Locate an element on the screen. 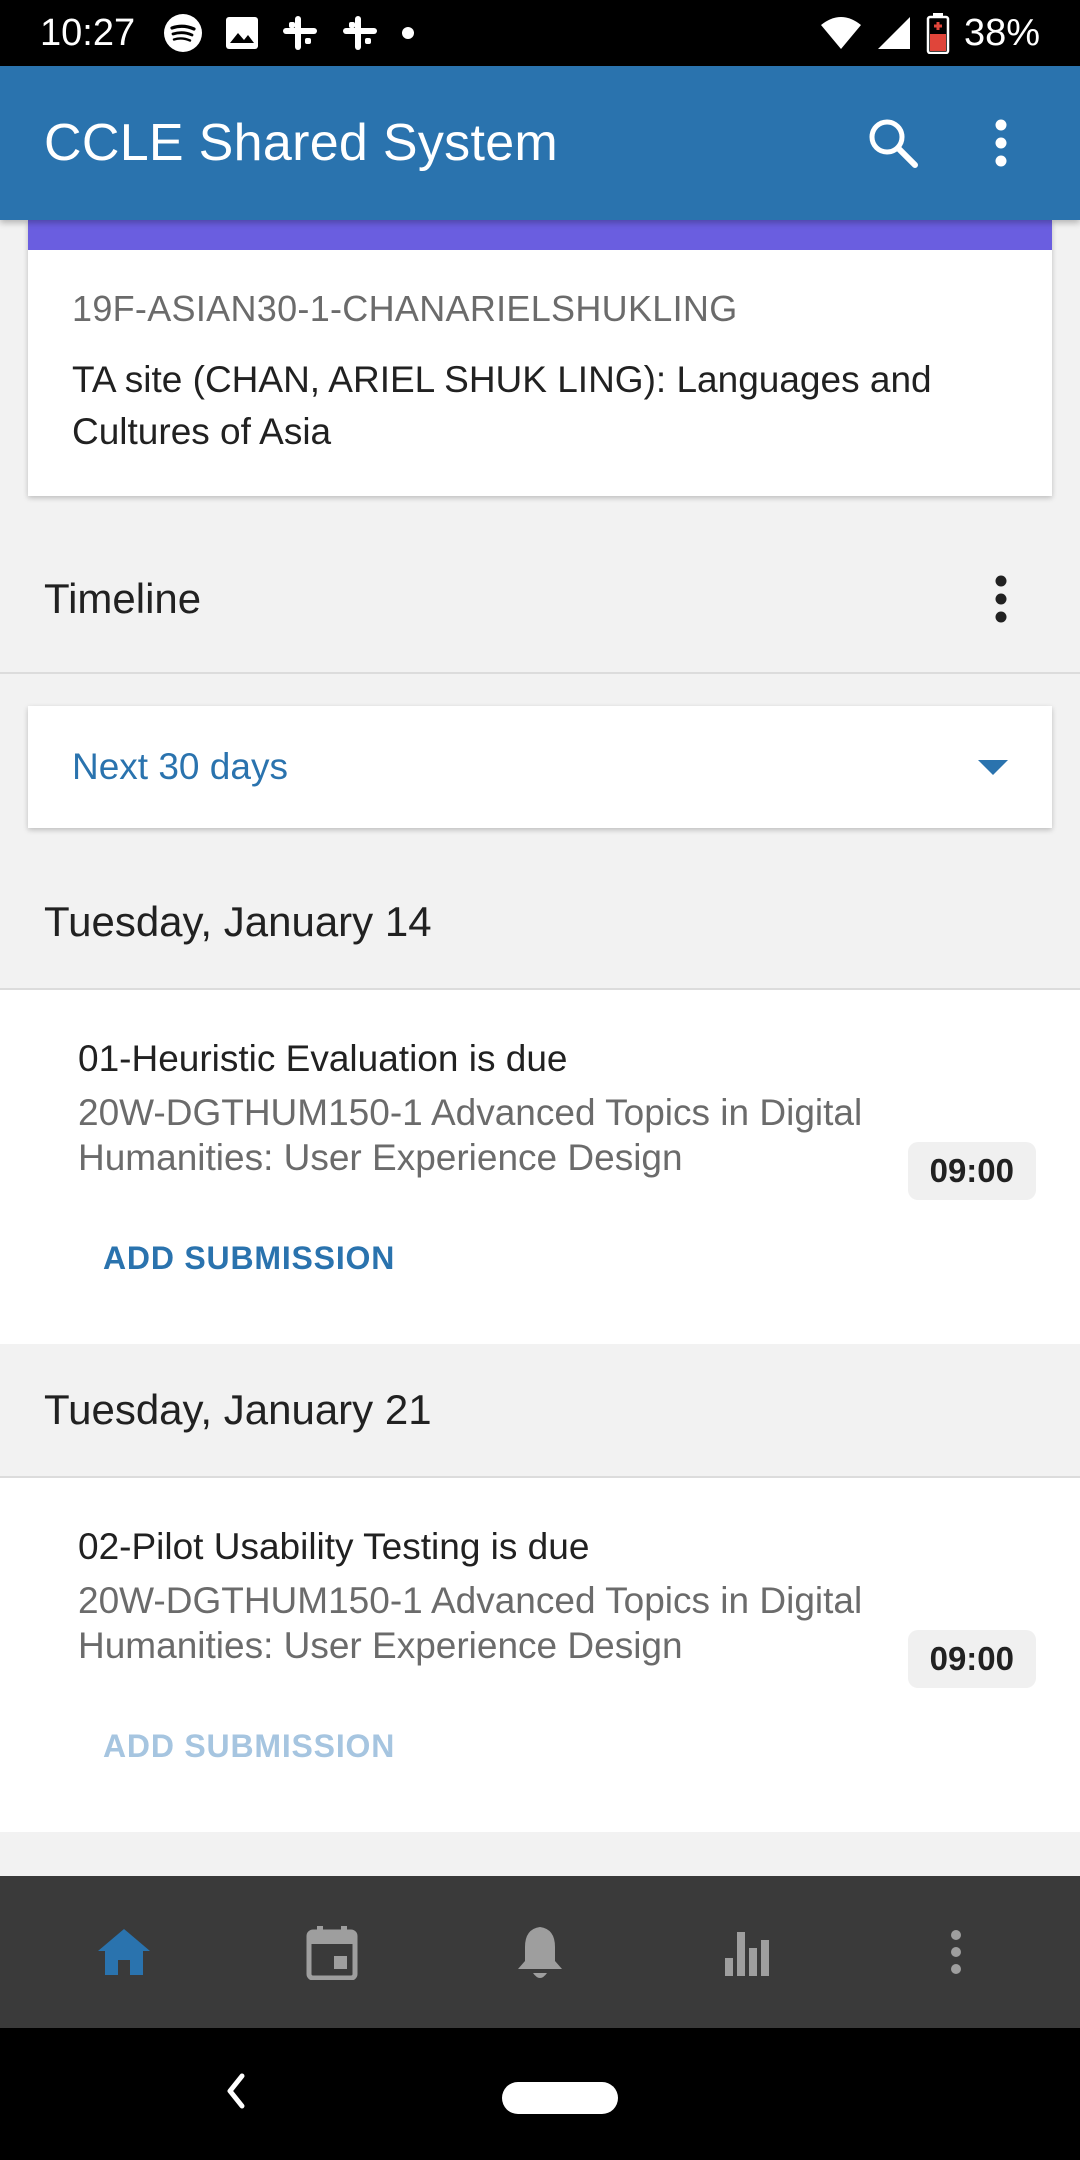 The height and width of the screenshot is (2160, 1080). calendar-icon is located at coordinates (332, 1953).